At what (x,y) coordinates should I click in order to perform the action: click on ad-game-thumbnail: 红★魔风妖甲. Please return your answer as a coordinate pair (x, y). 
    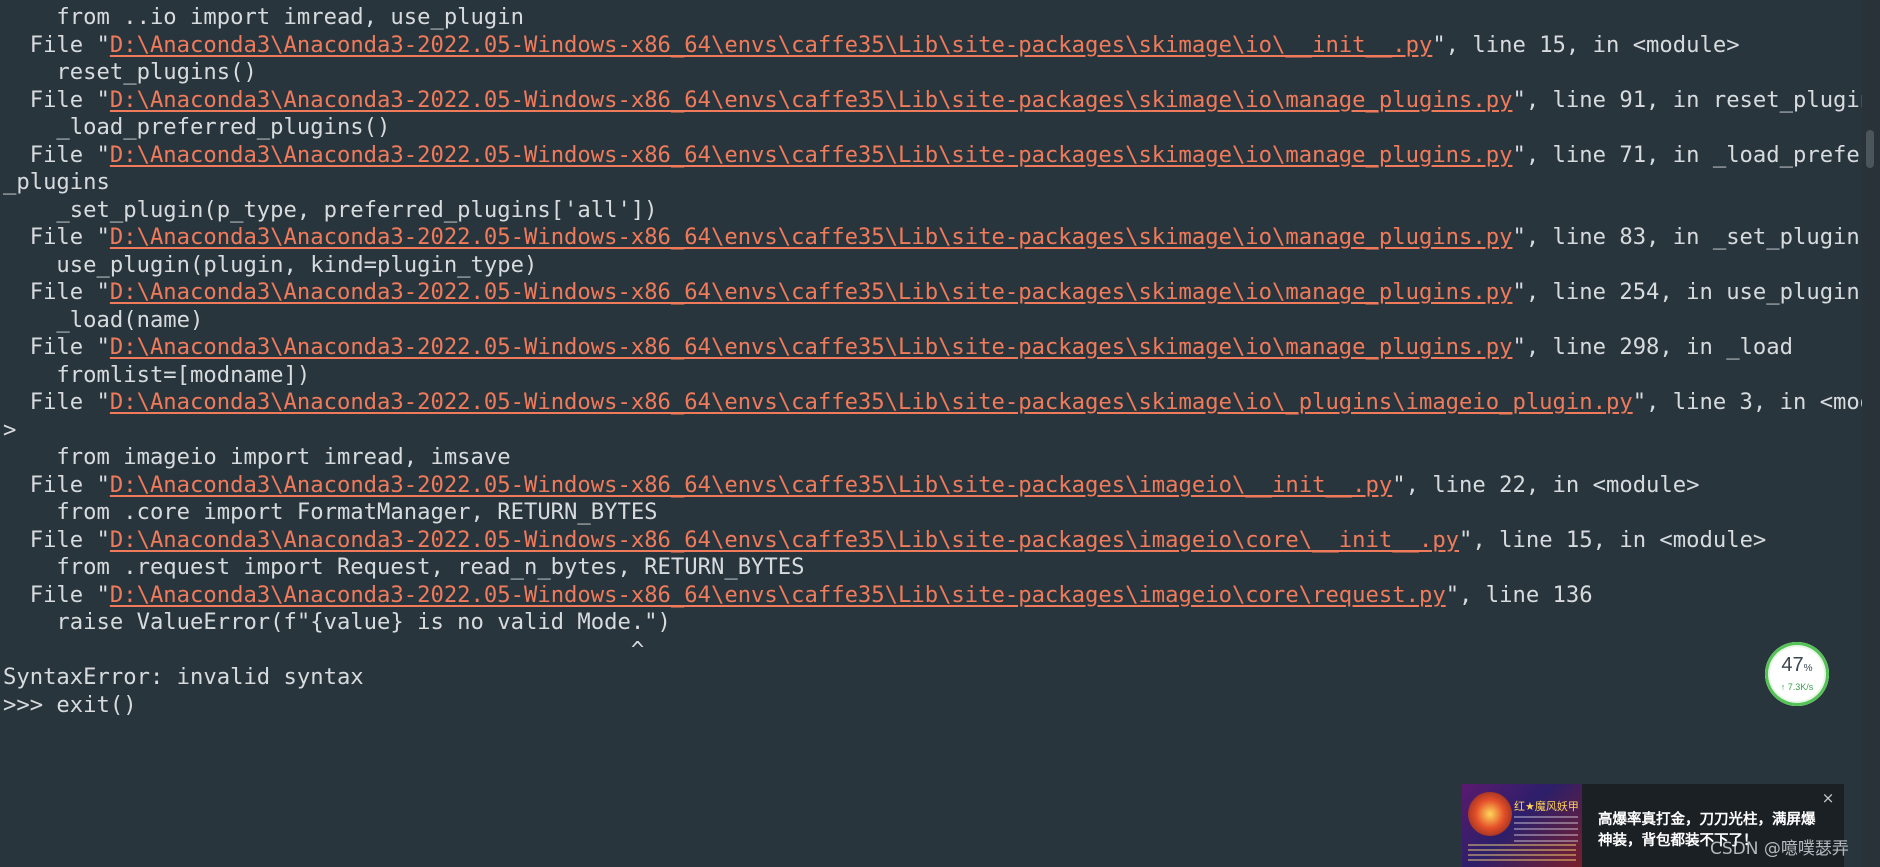
    Looking at the image, I should click on (1522, 825).